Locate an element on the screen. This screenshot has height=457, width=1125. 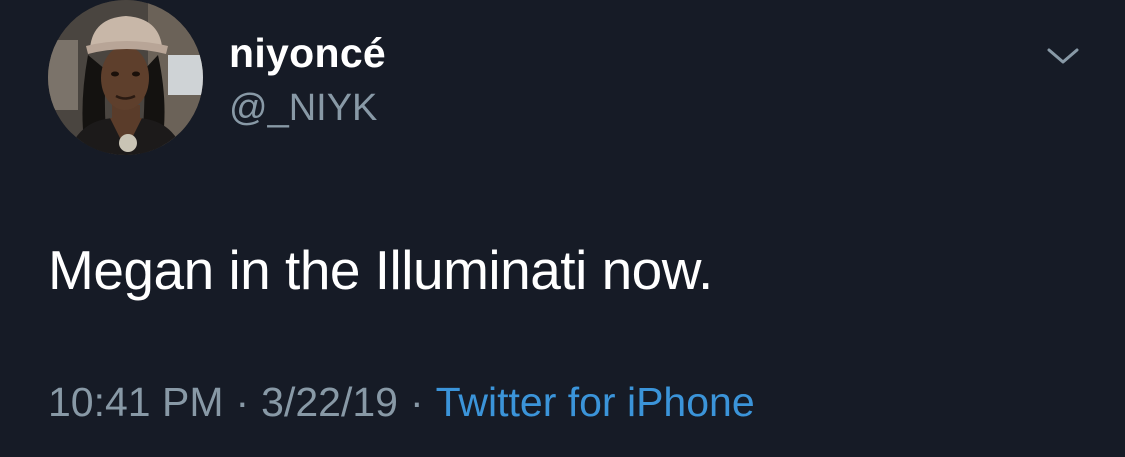
avatar-image is located at coordinates (125, 77).